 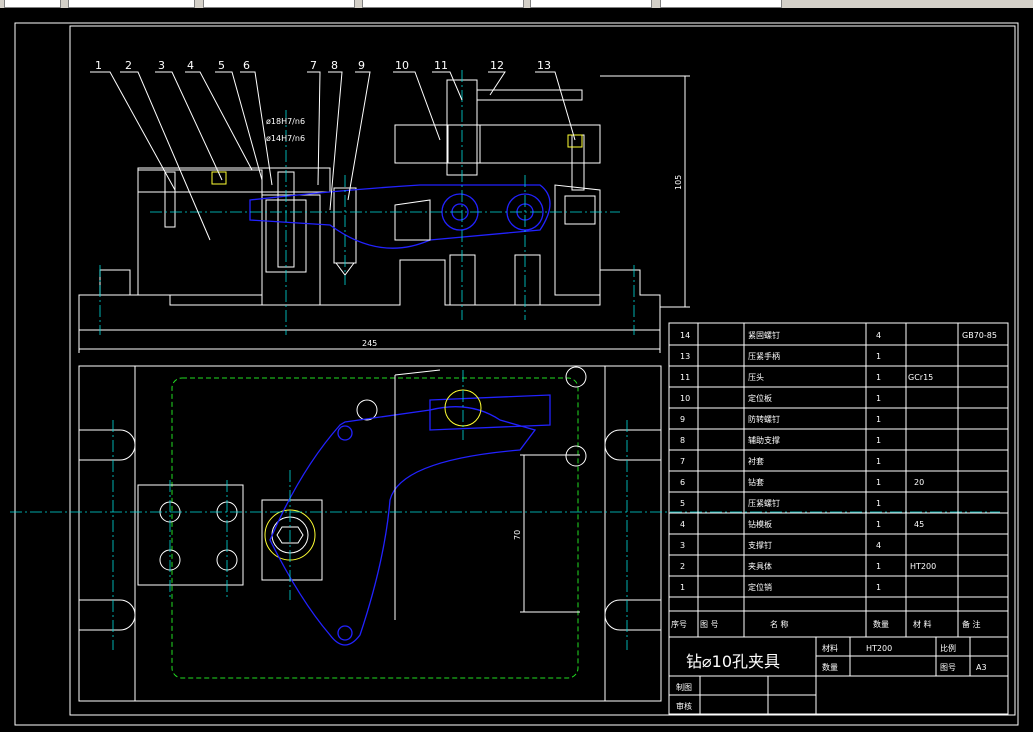 What do you see at coordinates (760, 398) in the screenshot?
I see `bom-name: 定位板` at bounding box center [760, 398].